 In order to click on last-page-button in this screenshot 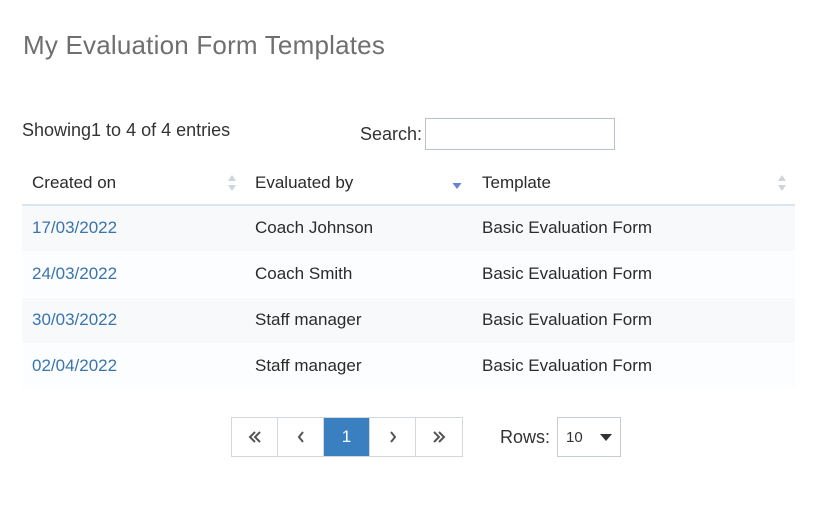, I will do `click(439, 437)`.